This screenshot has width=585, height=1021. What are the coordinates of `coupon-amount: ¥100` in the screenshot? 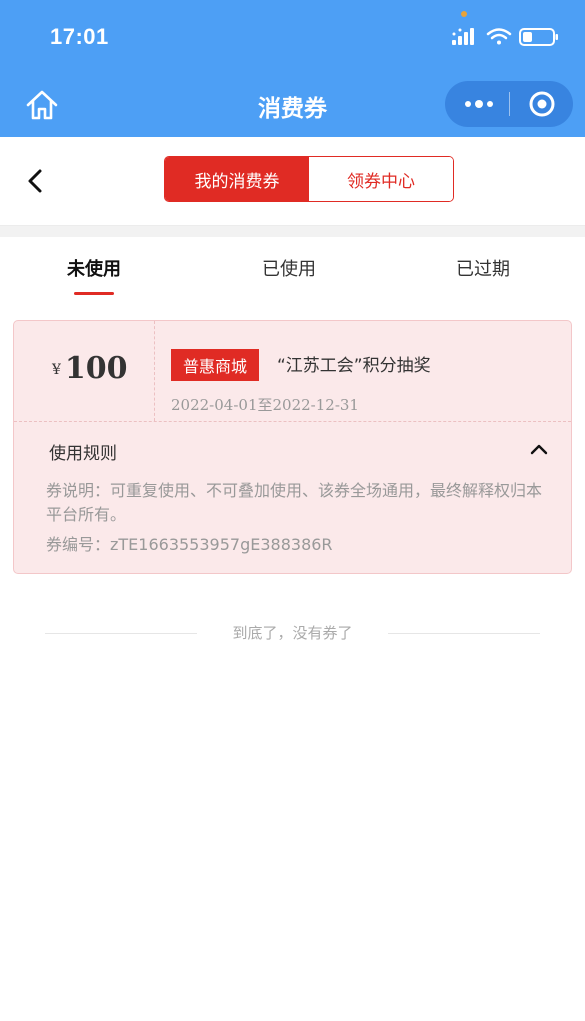 It's located at (90, 368).